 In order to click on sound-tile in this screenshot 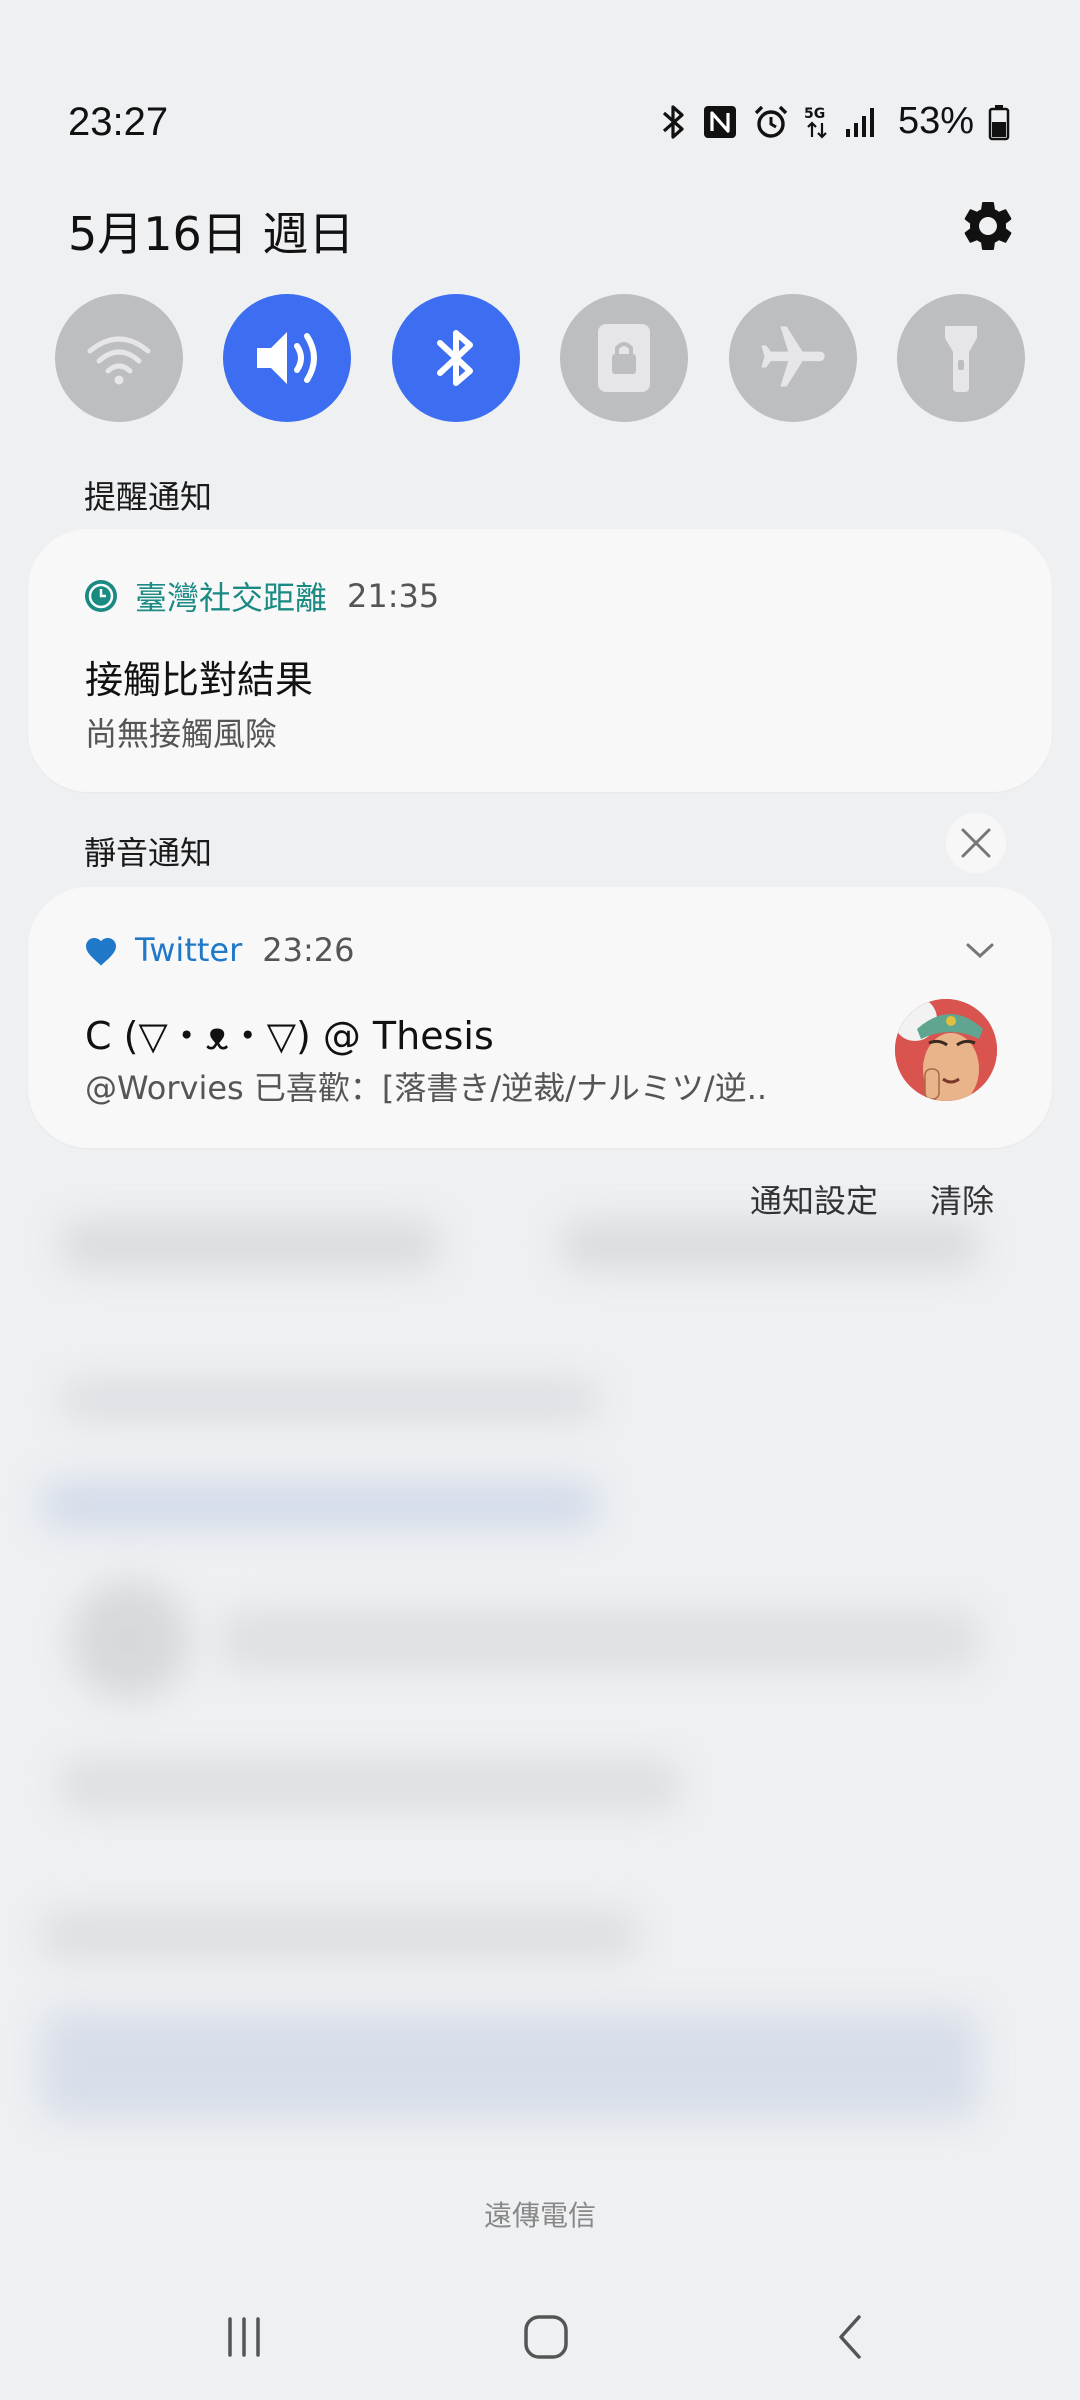, I will do `click(287, 358)`.